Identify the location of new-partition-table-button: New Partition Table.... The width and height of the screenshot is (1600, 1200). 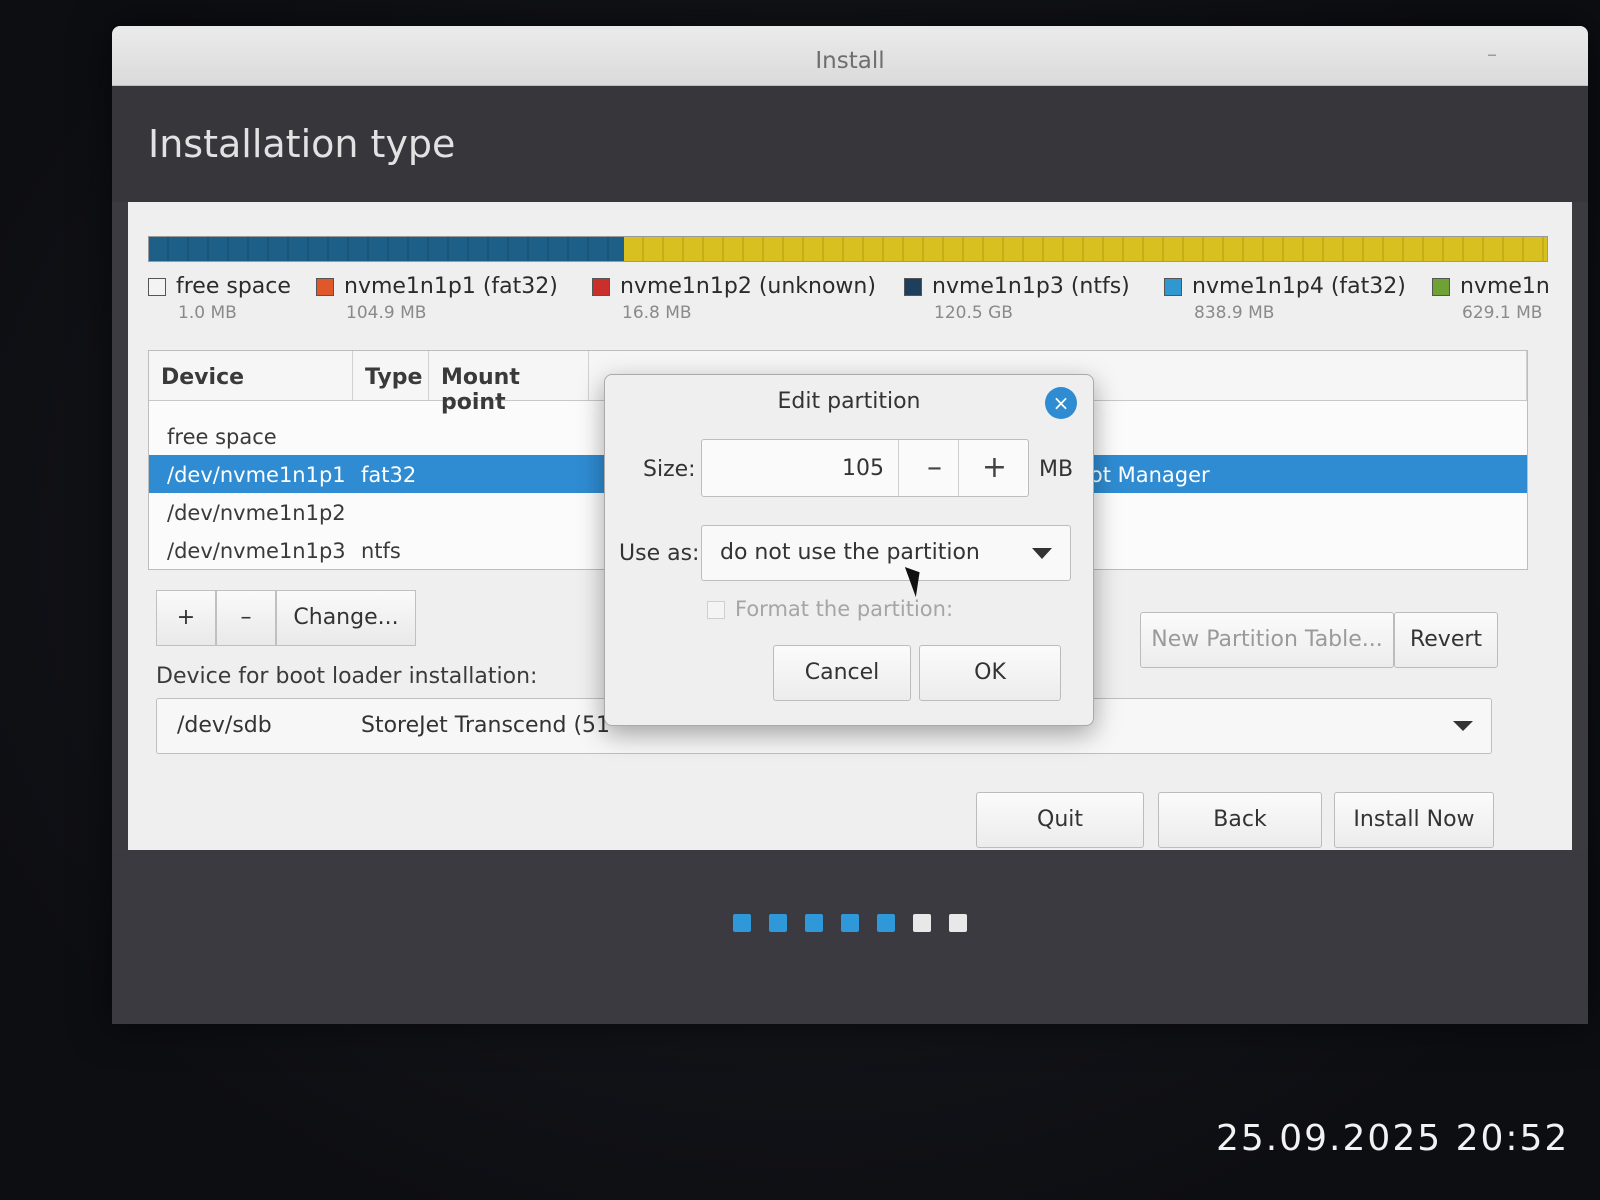
(1267, 640).